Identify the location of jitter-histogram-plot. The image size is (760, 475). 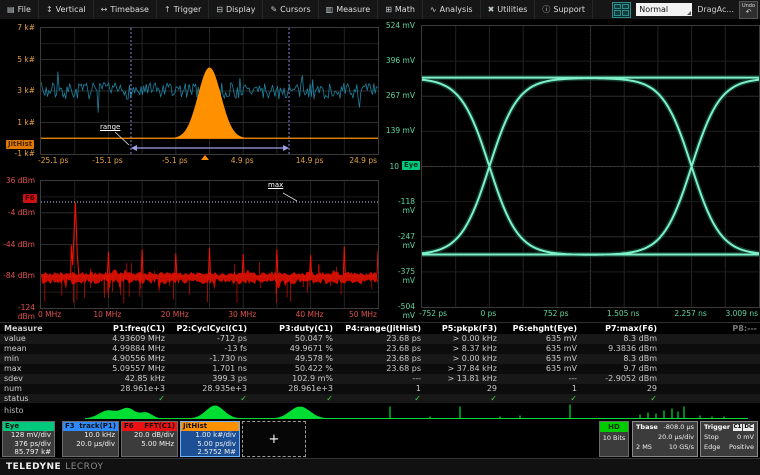
(209, 91).